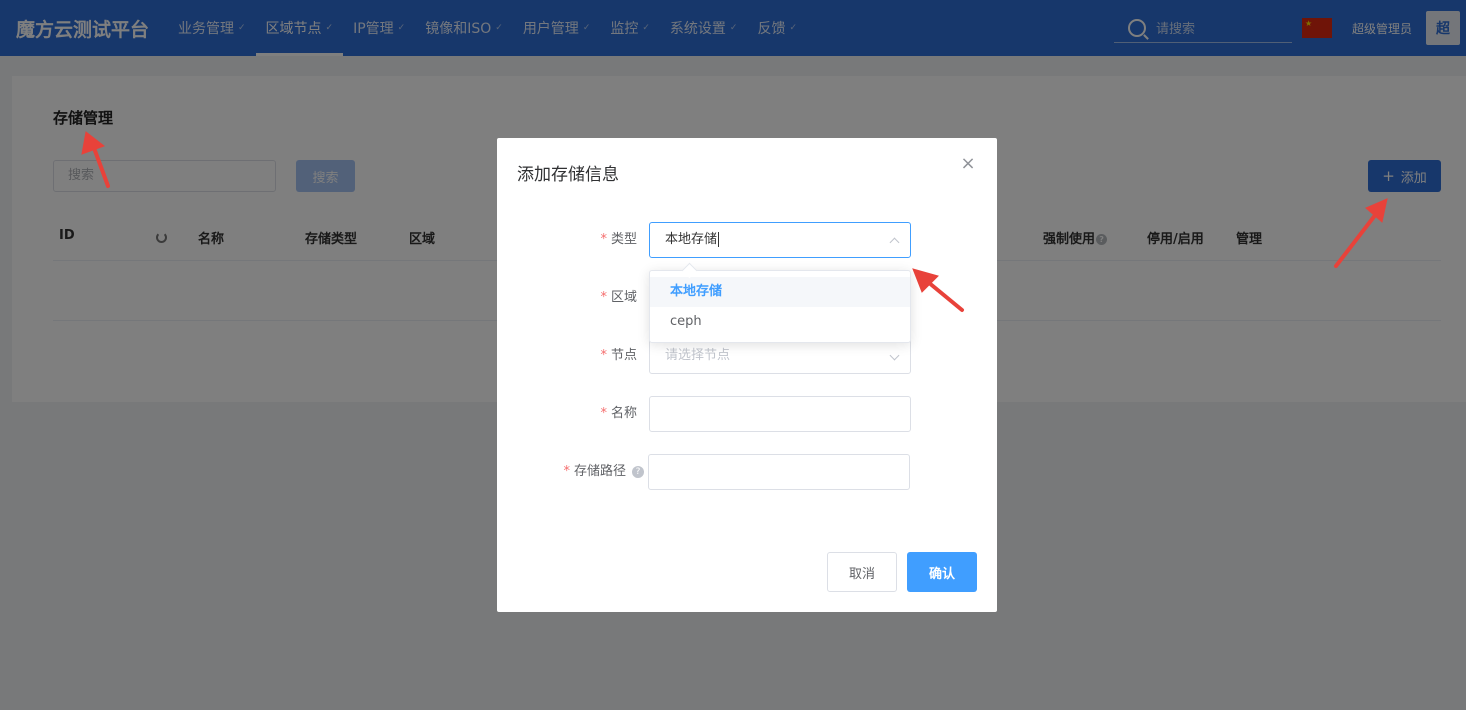 This screenshot has width=1466, height=710. What do you see at coordinates (780, 292) in the screenshot?
I see `dropdown-option-local: 本地存储` at bounding box center [780, 292].